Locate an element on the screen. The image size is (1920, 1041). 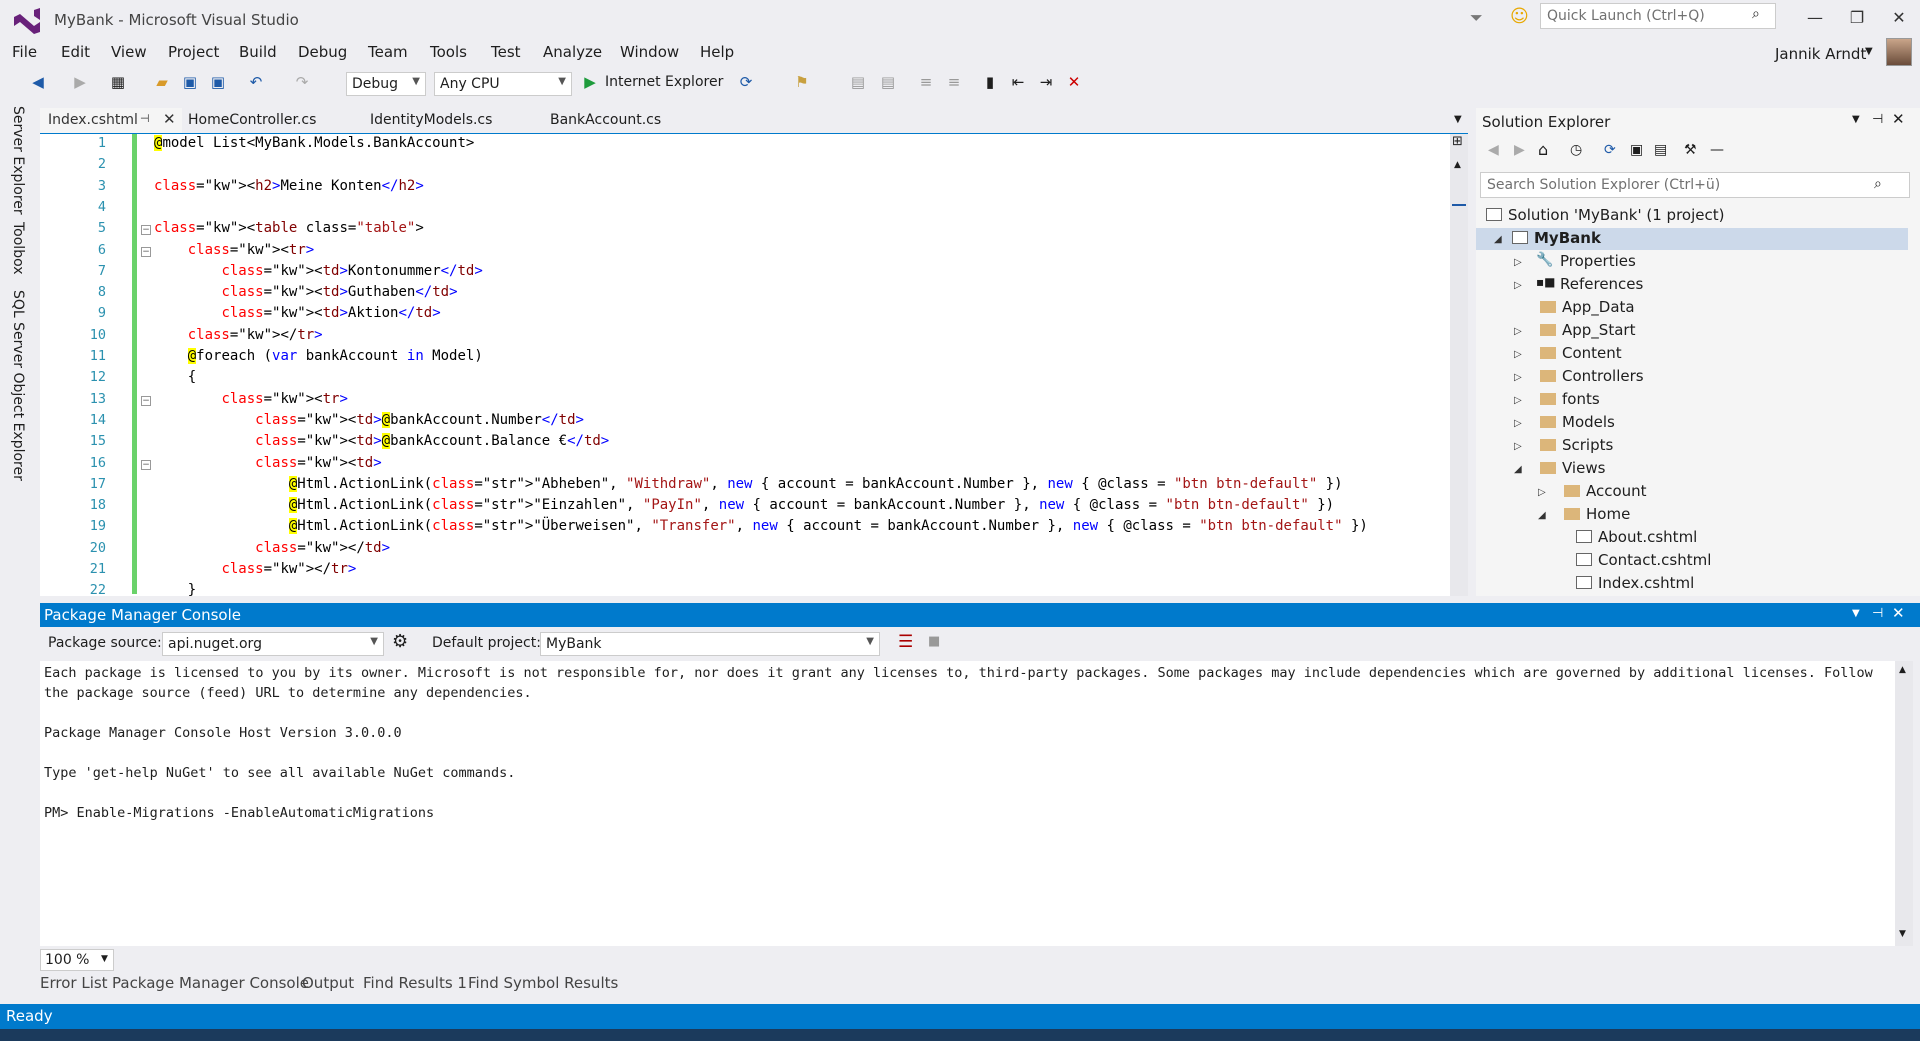
filter-icon: ⏷ is located at coordinates (1476, 18).